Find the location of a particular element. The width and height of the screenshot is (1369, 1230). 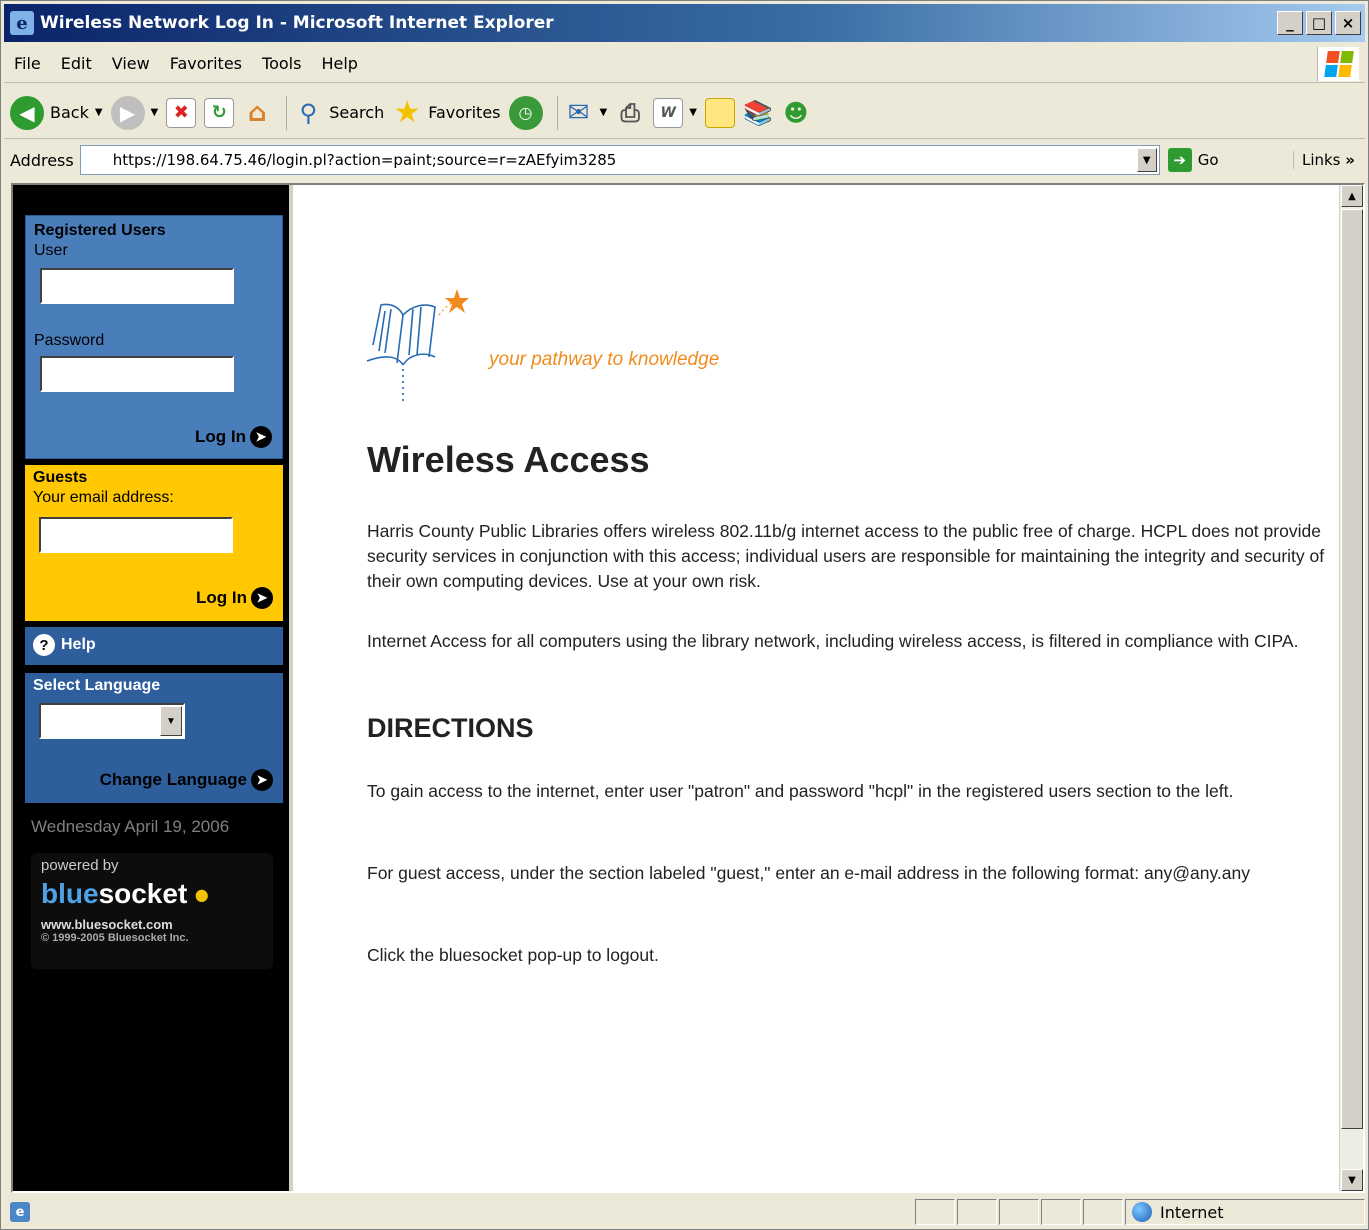

registered-login-button: Log In ➤ is located at coordinates (233, 437).